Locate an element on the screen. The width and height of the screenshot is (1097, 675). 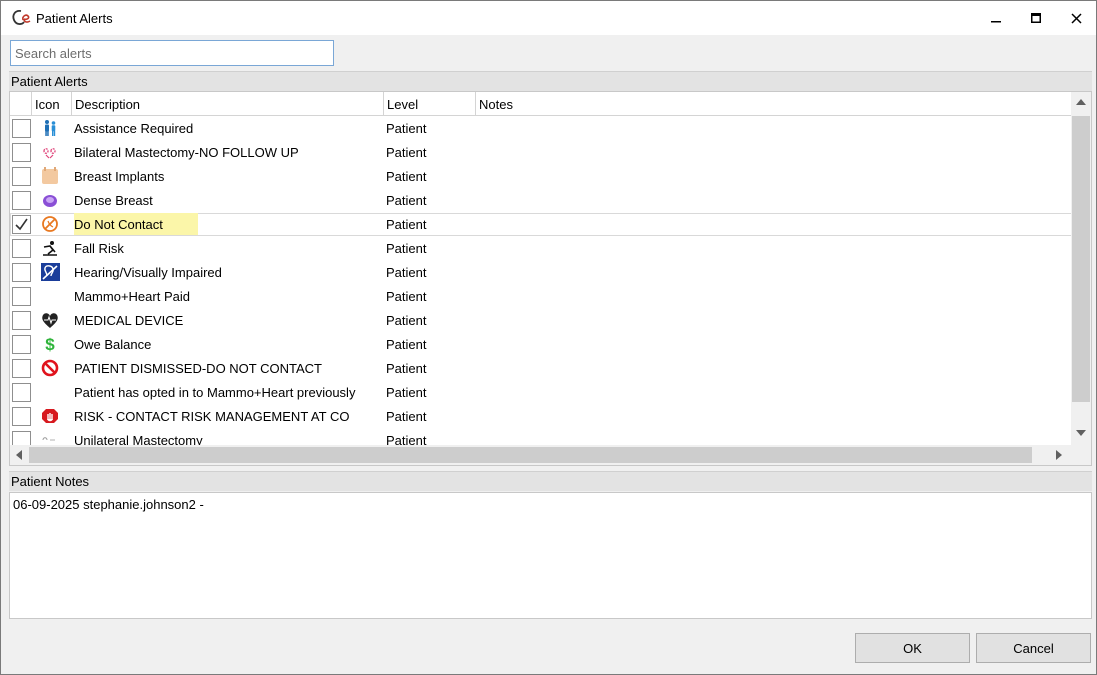
minimize-button is located at coordinates (996, 18).